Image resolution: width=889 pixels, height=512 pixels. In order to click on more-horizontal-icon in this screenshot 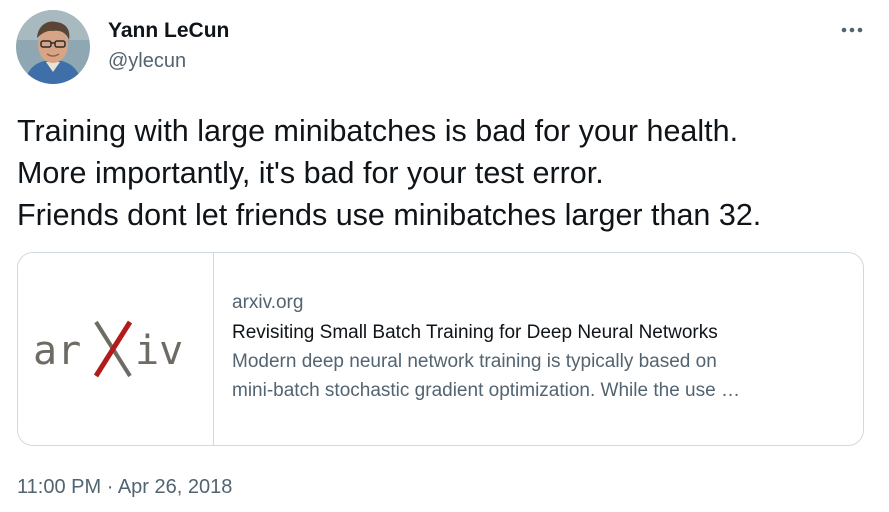, I will do `click(852, 30)`.